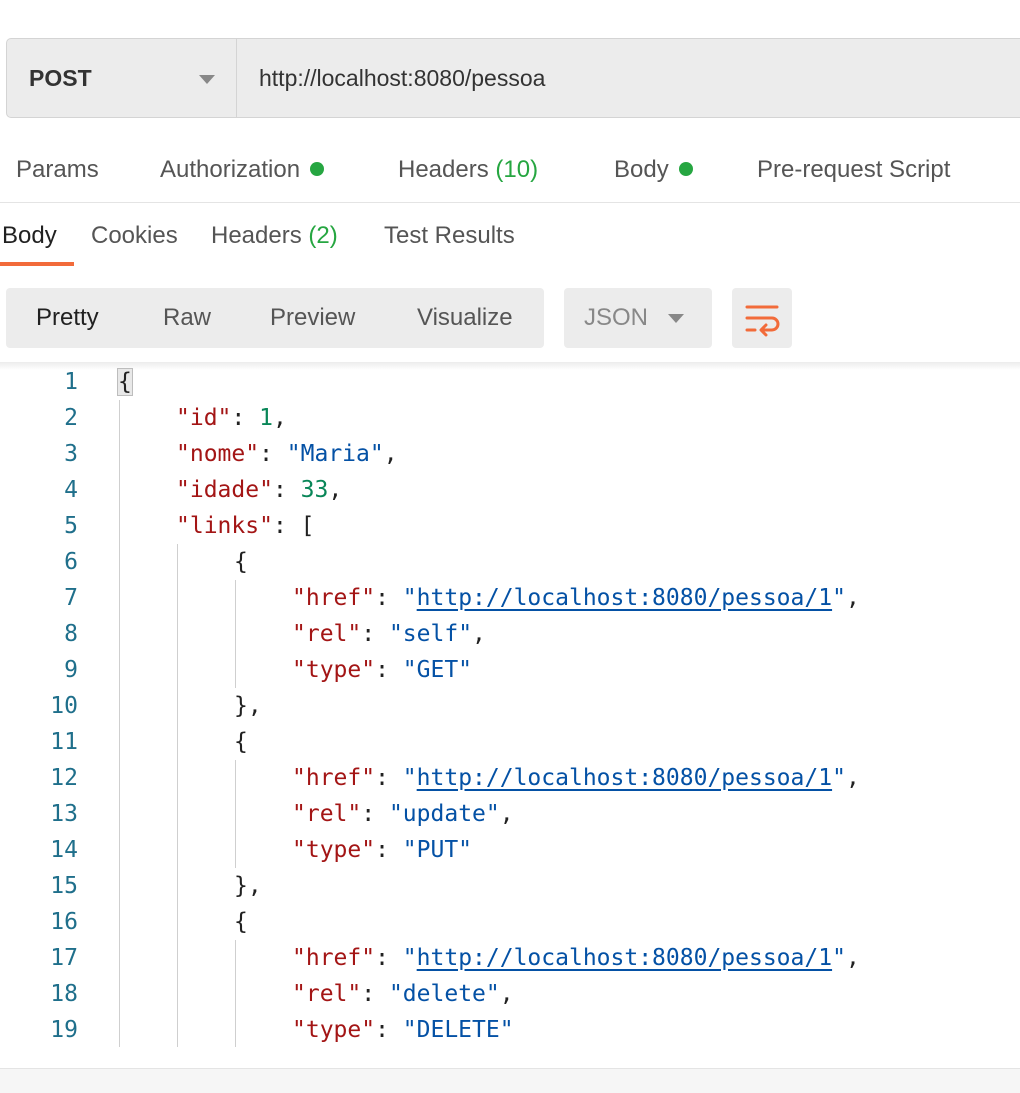 This screenshot has height=1093, width=1020. What do you see at coordinates (403, 814) in the screenshot?
I see `code-text: "rel": "update",` at bounding box center [403, 814].